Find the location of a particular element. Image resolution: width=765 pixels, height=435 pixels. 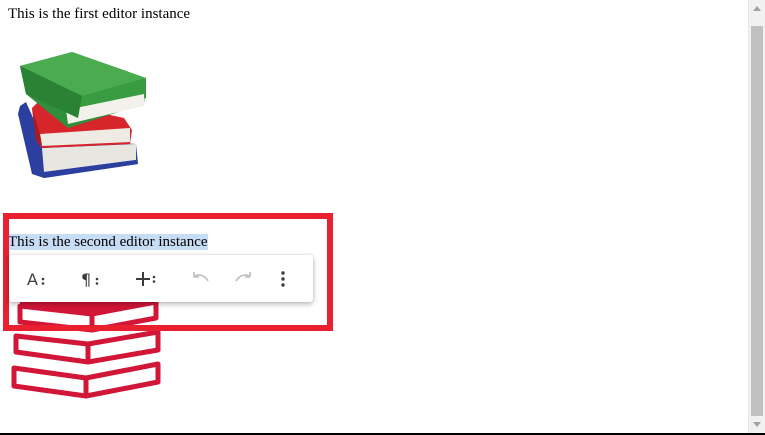

vertical-scrollbar is located at coordinates (756, 216).